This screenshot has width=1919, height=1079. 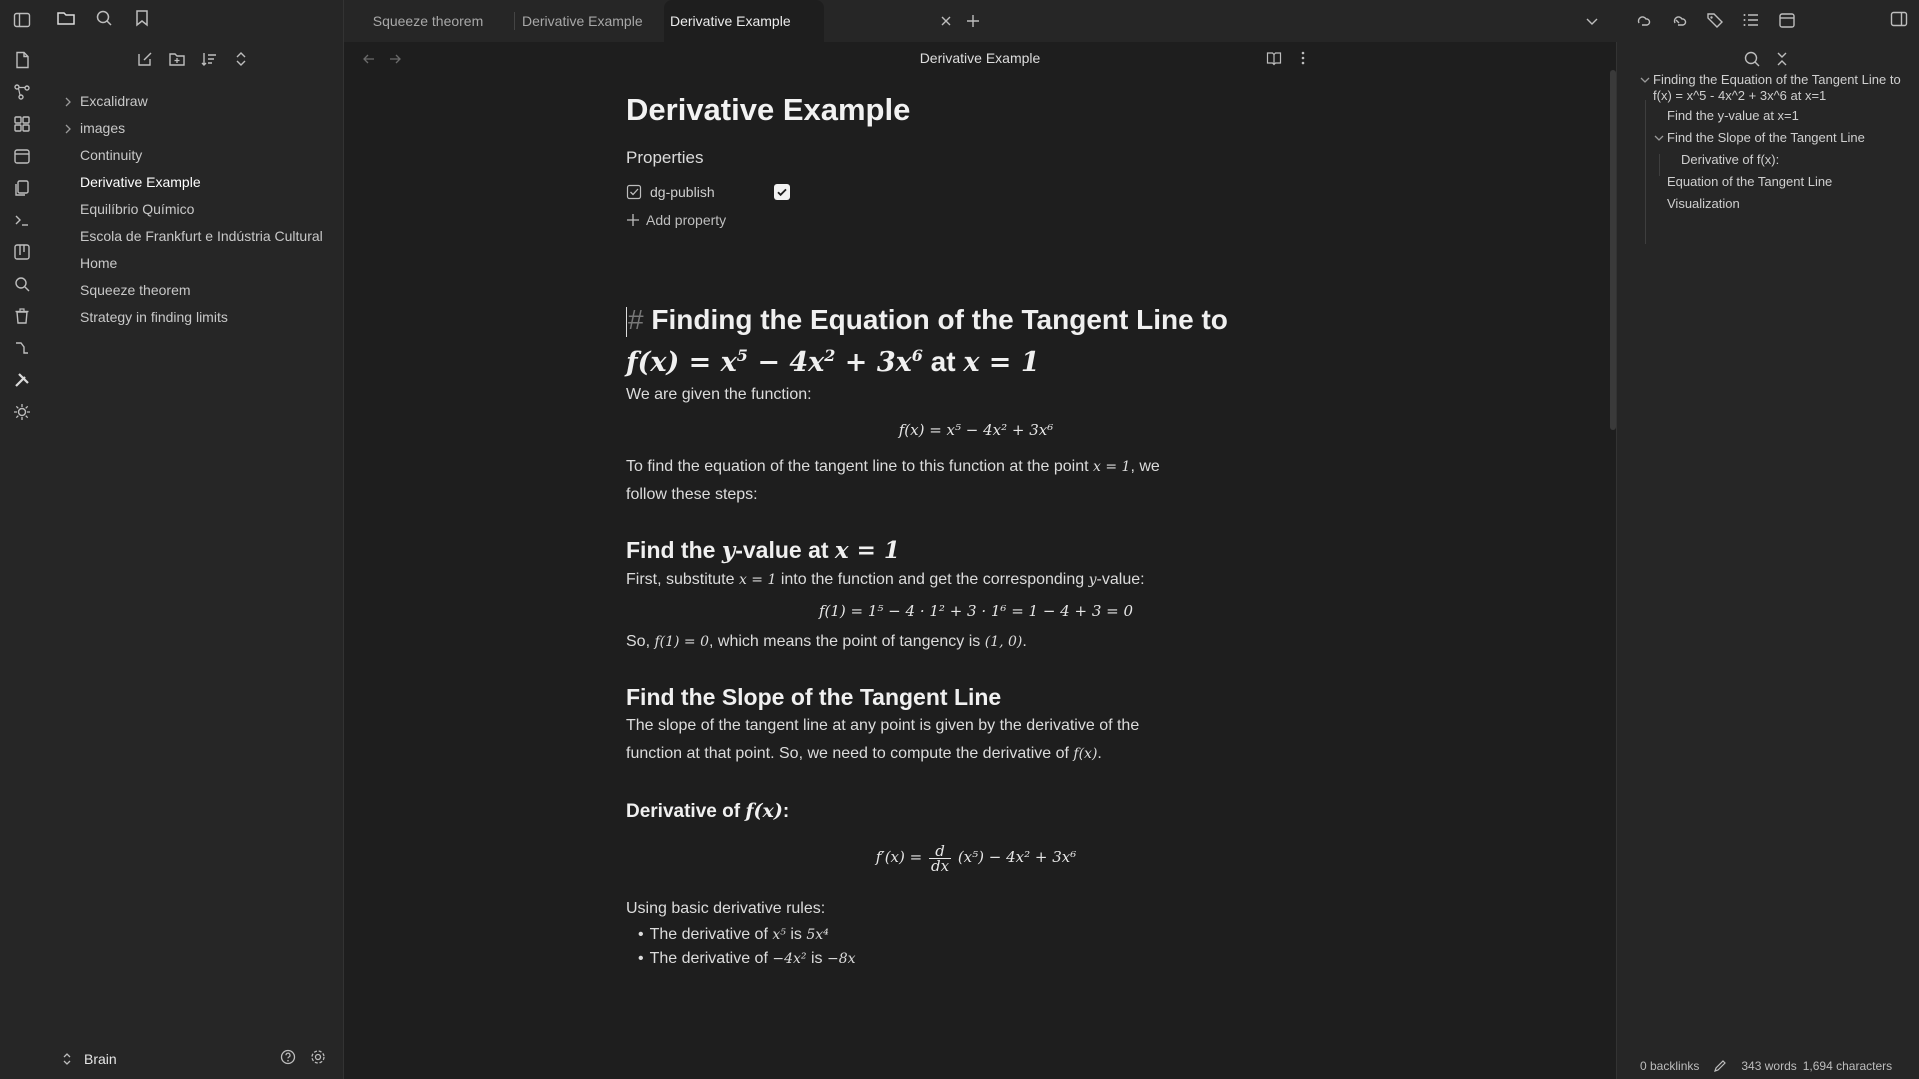 What do you see at coordinates (1303, 58) in the screenshot?
I see `more-options-icon` at bounding box center [1303, 58].